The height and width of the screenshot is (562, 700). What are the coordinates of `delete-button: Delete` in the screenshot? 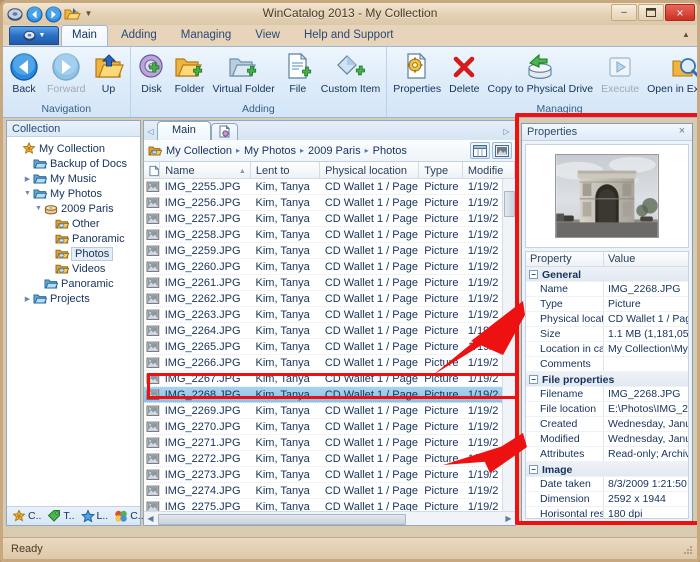 It's located at (464, 72).